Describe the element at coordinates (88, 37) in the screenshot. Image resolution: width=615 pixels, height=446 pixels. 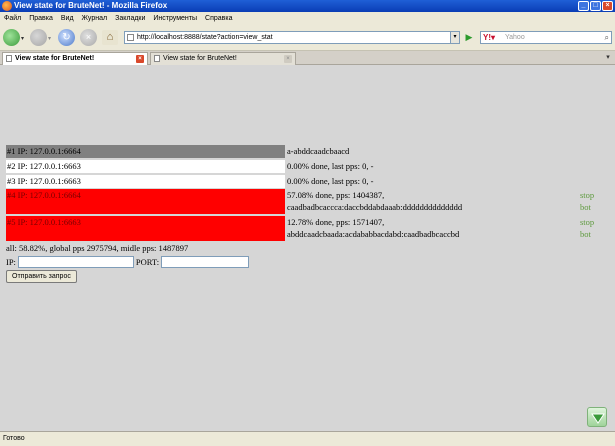
I see `stop-icon: ×` at that location.